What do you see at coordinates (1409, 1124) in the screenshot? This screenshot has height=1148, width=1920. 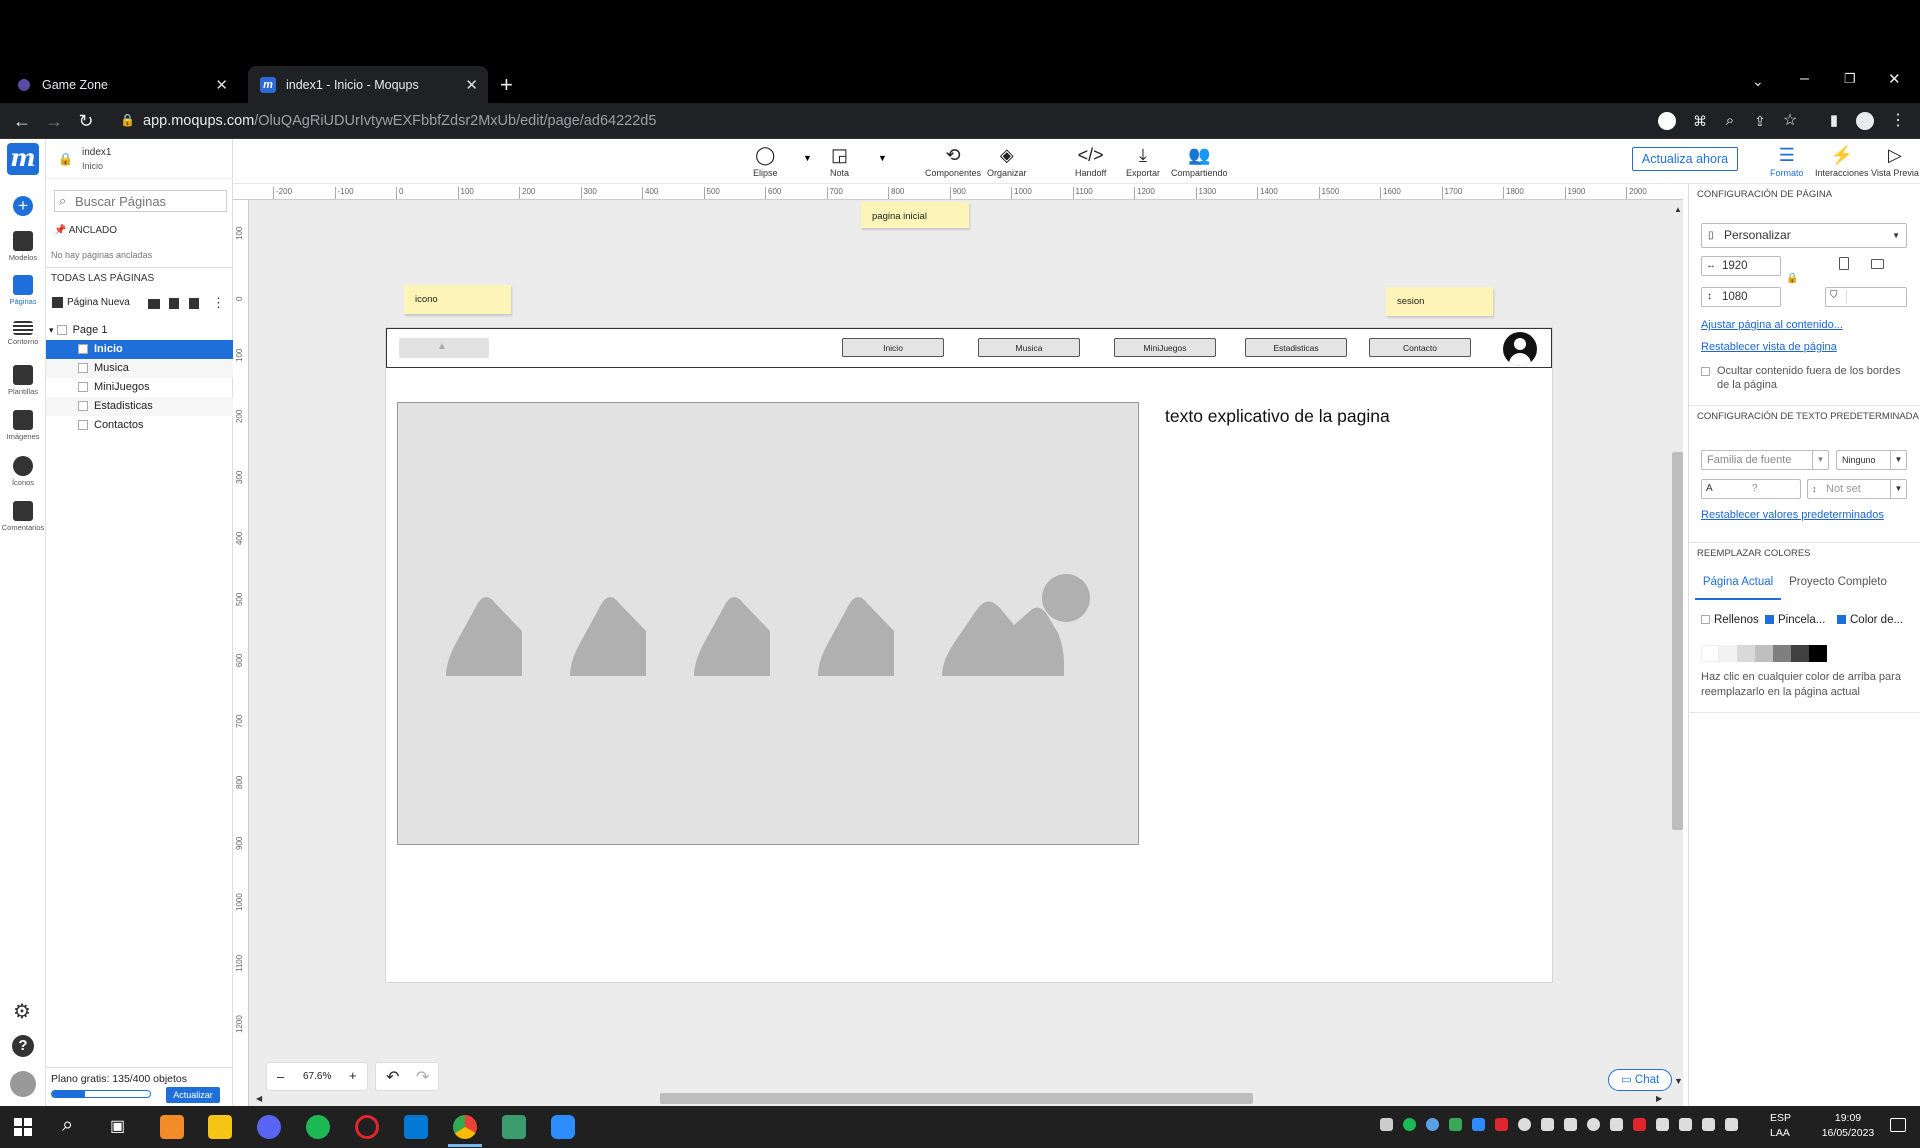 I see `tray-spotify-icon` at bounding box center [1409, 1124].